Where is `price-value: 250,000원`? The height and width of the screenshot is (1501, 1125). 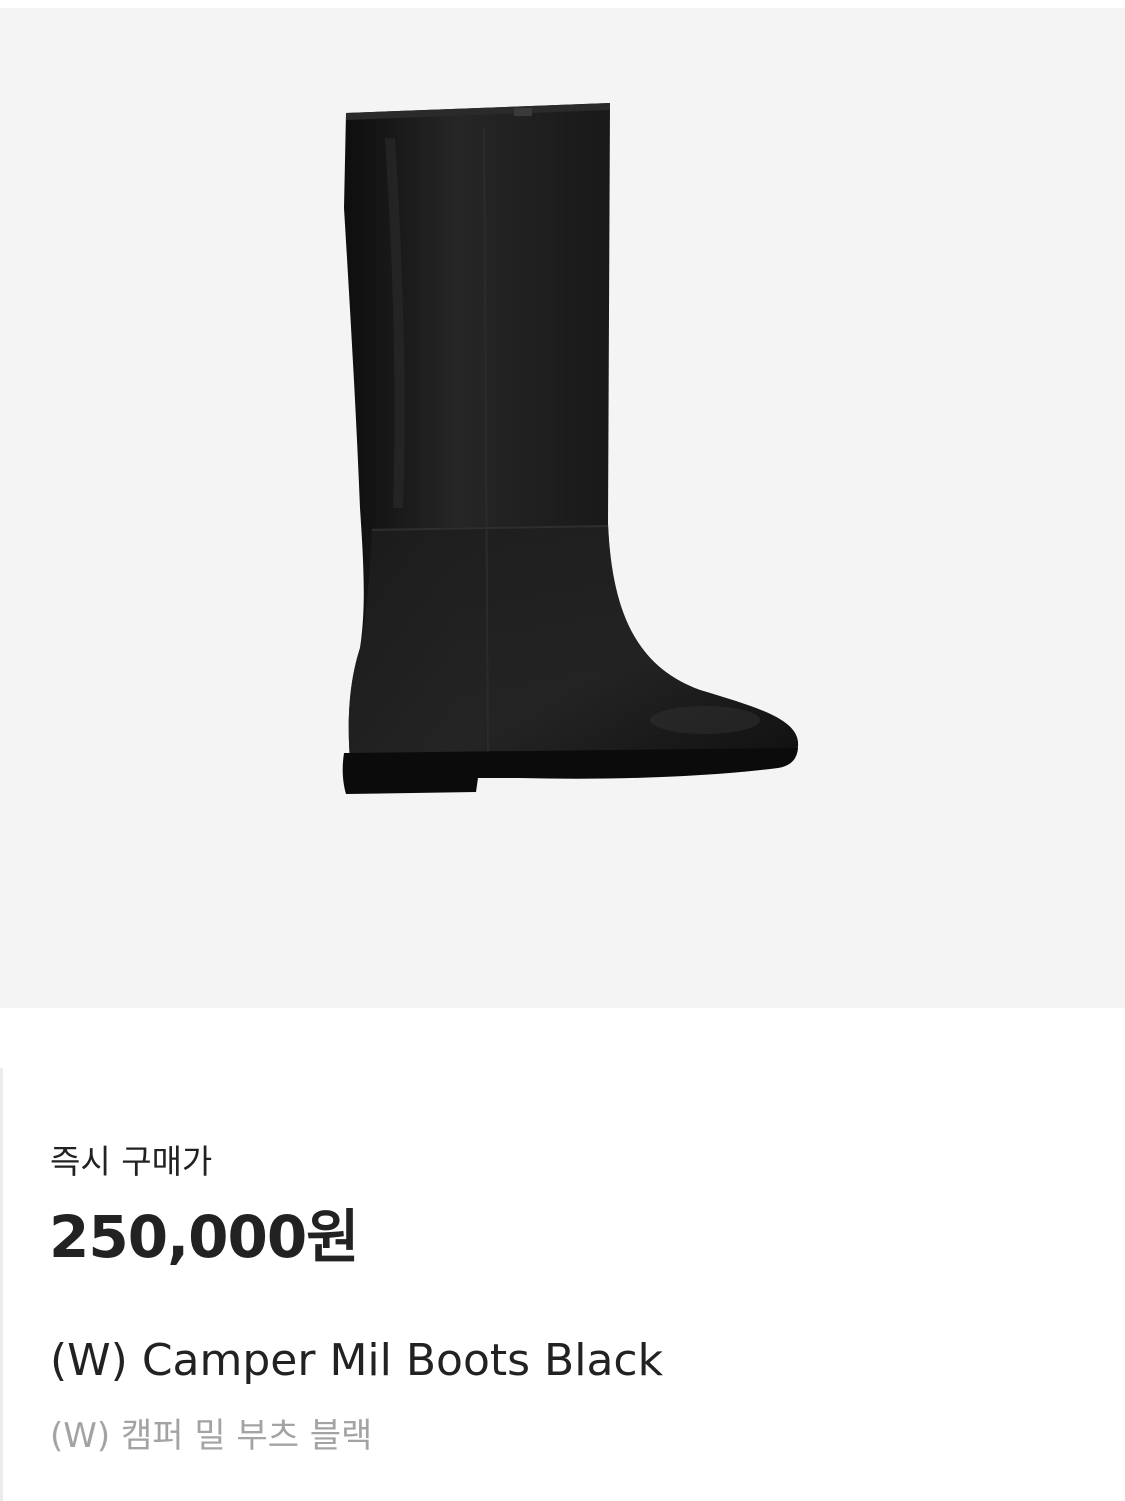 price-value: 250,000원 is located at coordinates (204, 1237).